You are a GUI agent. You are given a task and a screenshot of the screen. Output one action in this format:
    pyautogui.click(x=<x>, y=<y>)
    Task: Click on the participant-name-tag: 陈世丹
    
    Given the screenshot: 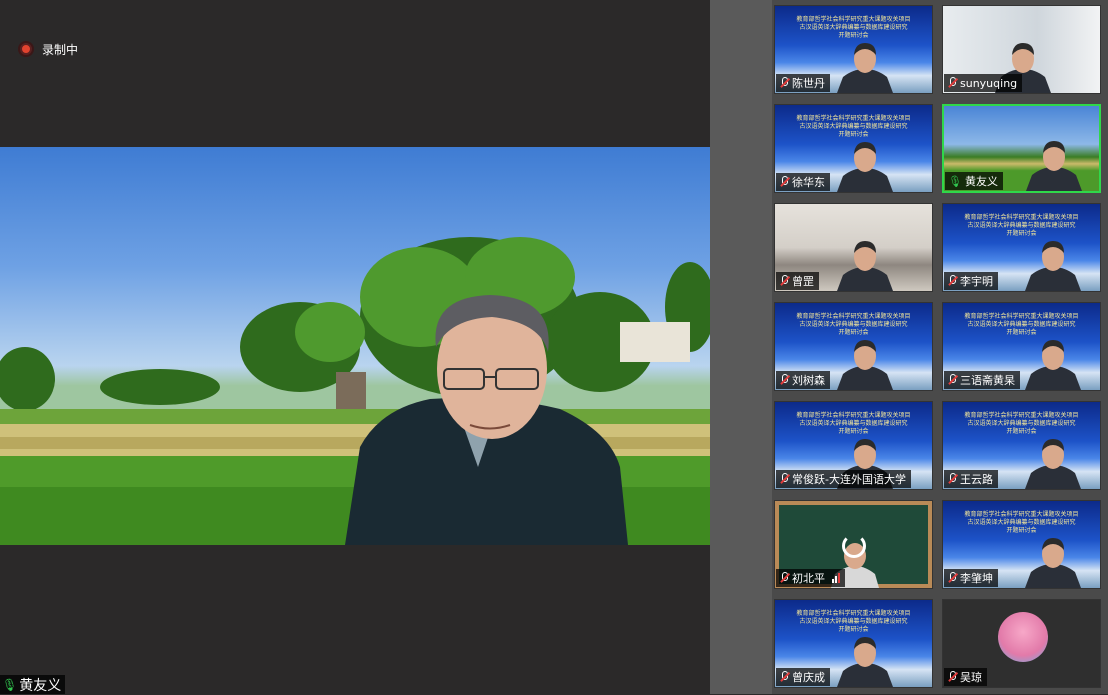 What is the action you would take?
    pyautogui.click(x=803, y=83)
    